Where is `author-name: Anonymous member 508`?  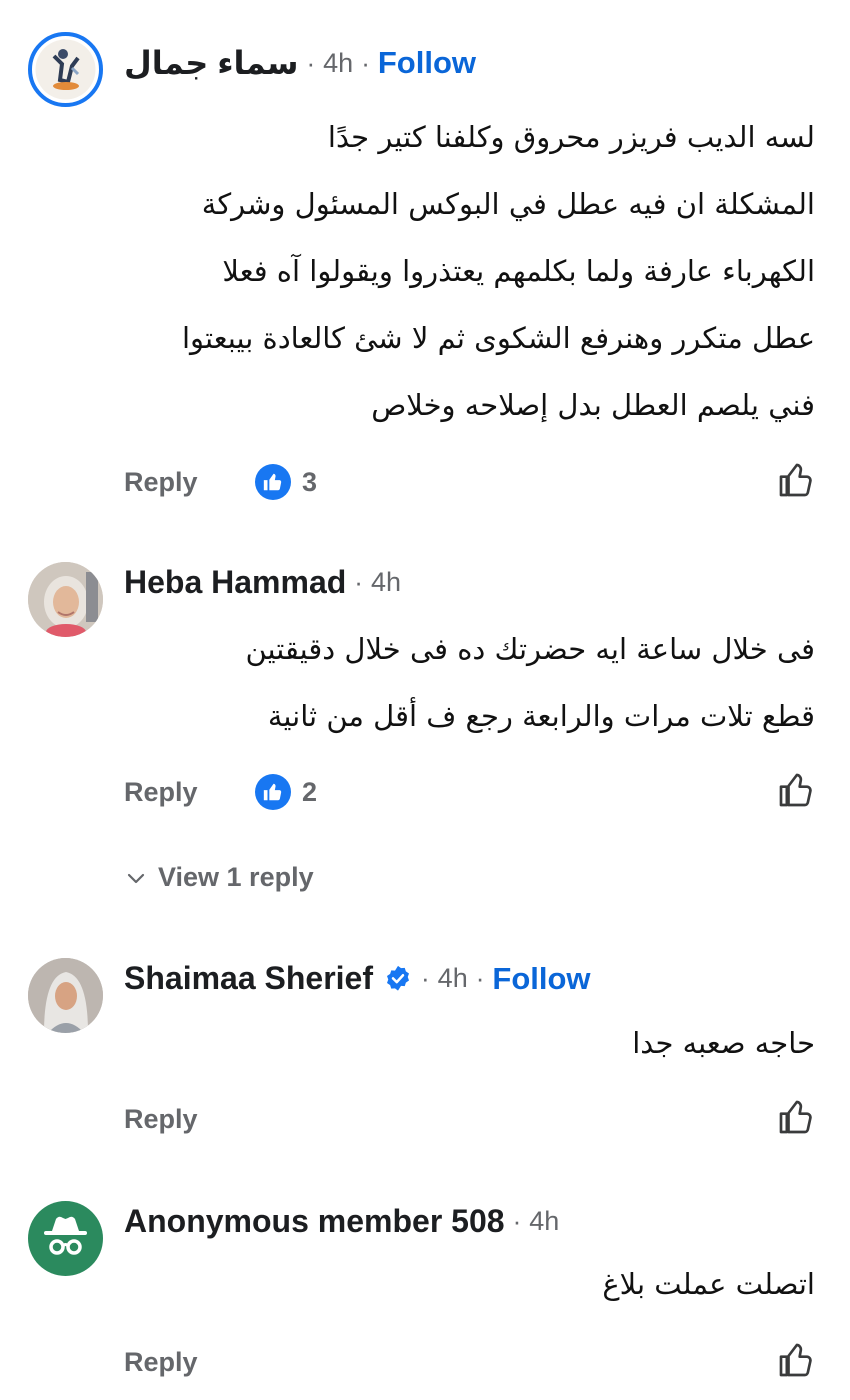
author-name: Anonymous member 508 is located at coordinates (314, 1221).